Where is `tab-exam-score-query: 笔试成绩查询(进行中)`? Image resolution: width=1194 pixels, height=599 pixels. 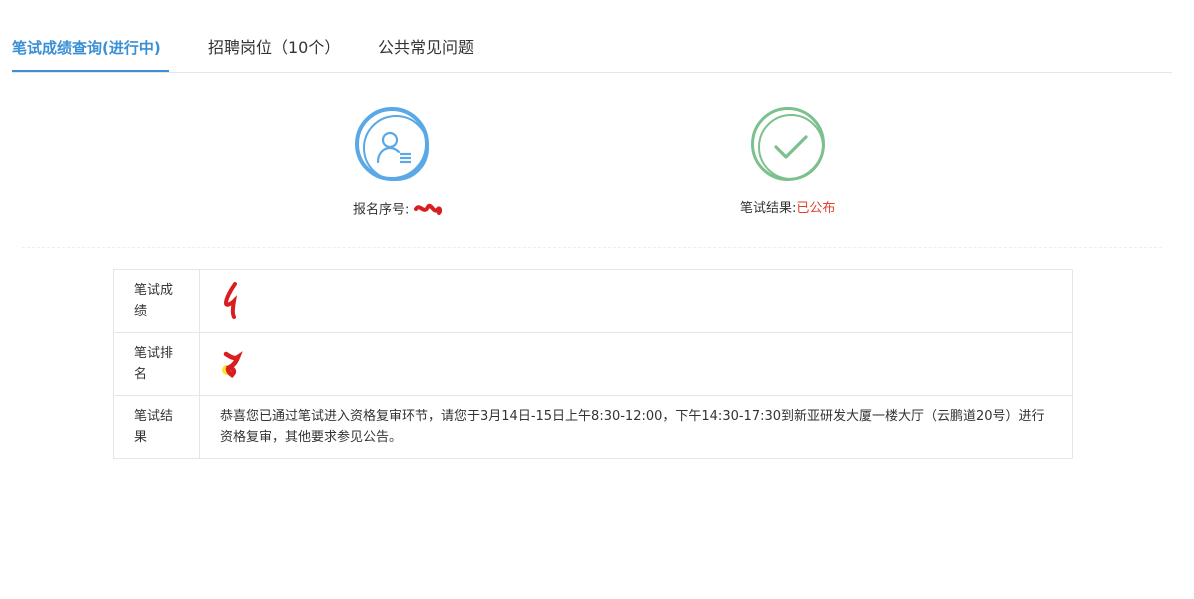
tab-exam-score-query: 笔试成绩查询(进行中) is located at coordinates (86, 48).